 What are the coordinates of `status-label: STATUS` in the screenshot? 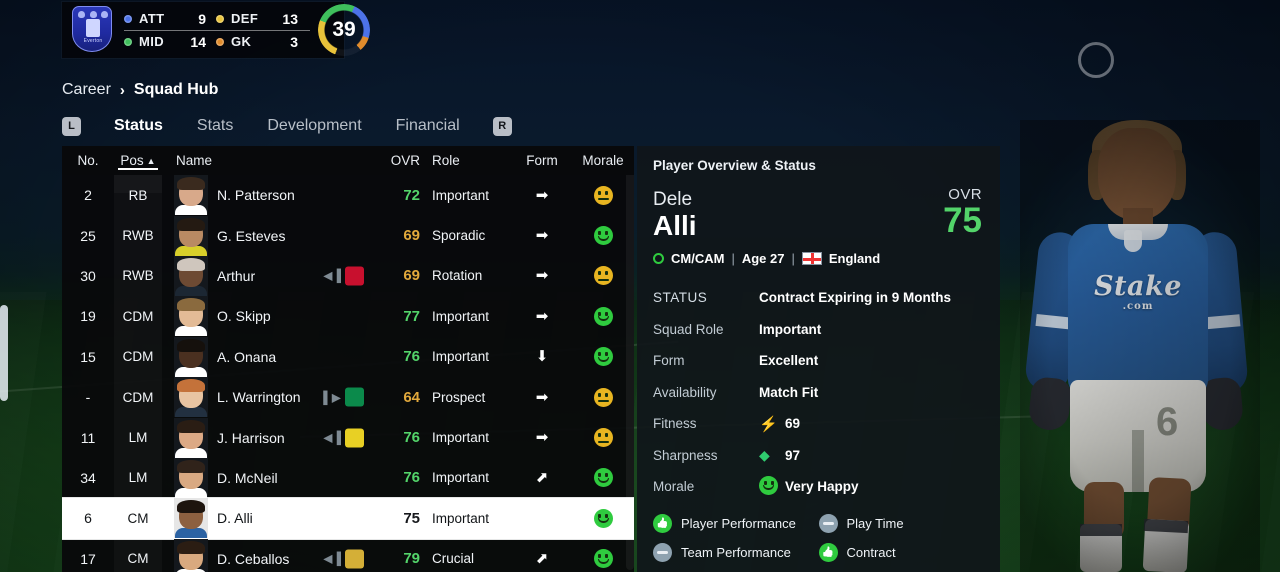 It's located at (680, 298).